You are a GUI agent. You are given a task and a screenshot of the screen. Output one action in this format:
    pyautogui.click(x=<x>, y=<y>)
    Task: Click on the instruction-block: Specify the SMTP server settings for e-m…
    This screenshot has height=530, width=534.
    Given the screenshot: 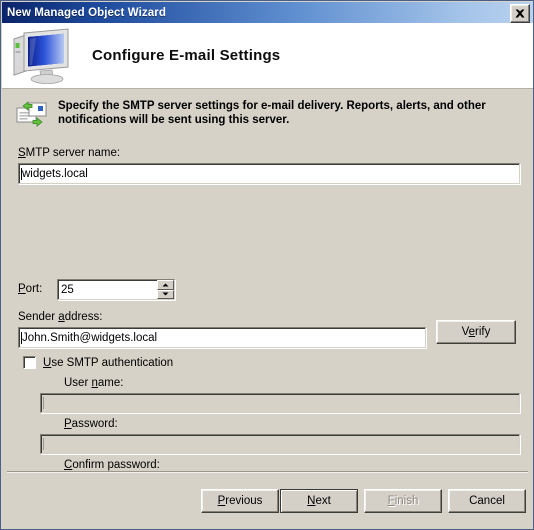 What is the action you would take?
    pyautogui.click(x=268, y=114)
    